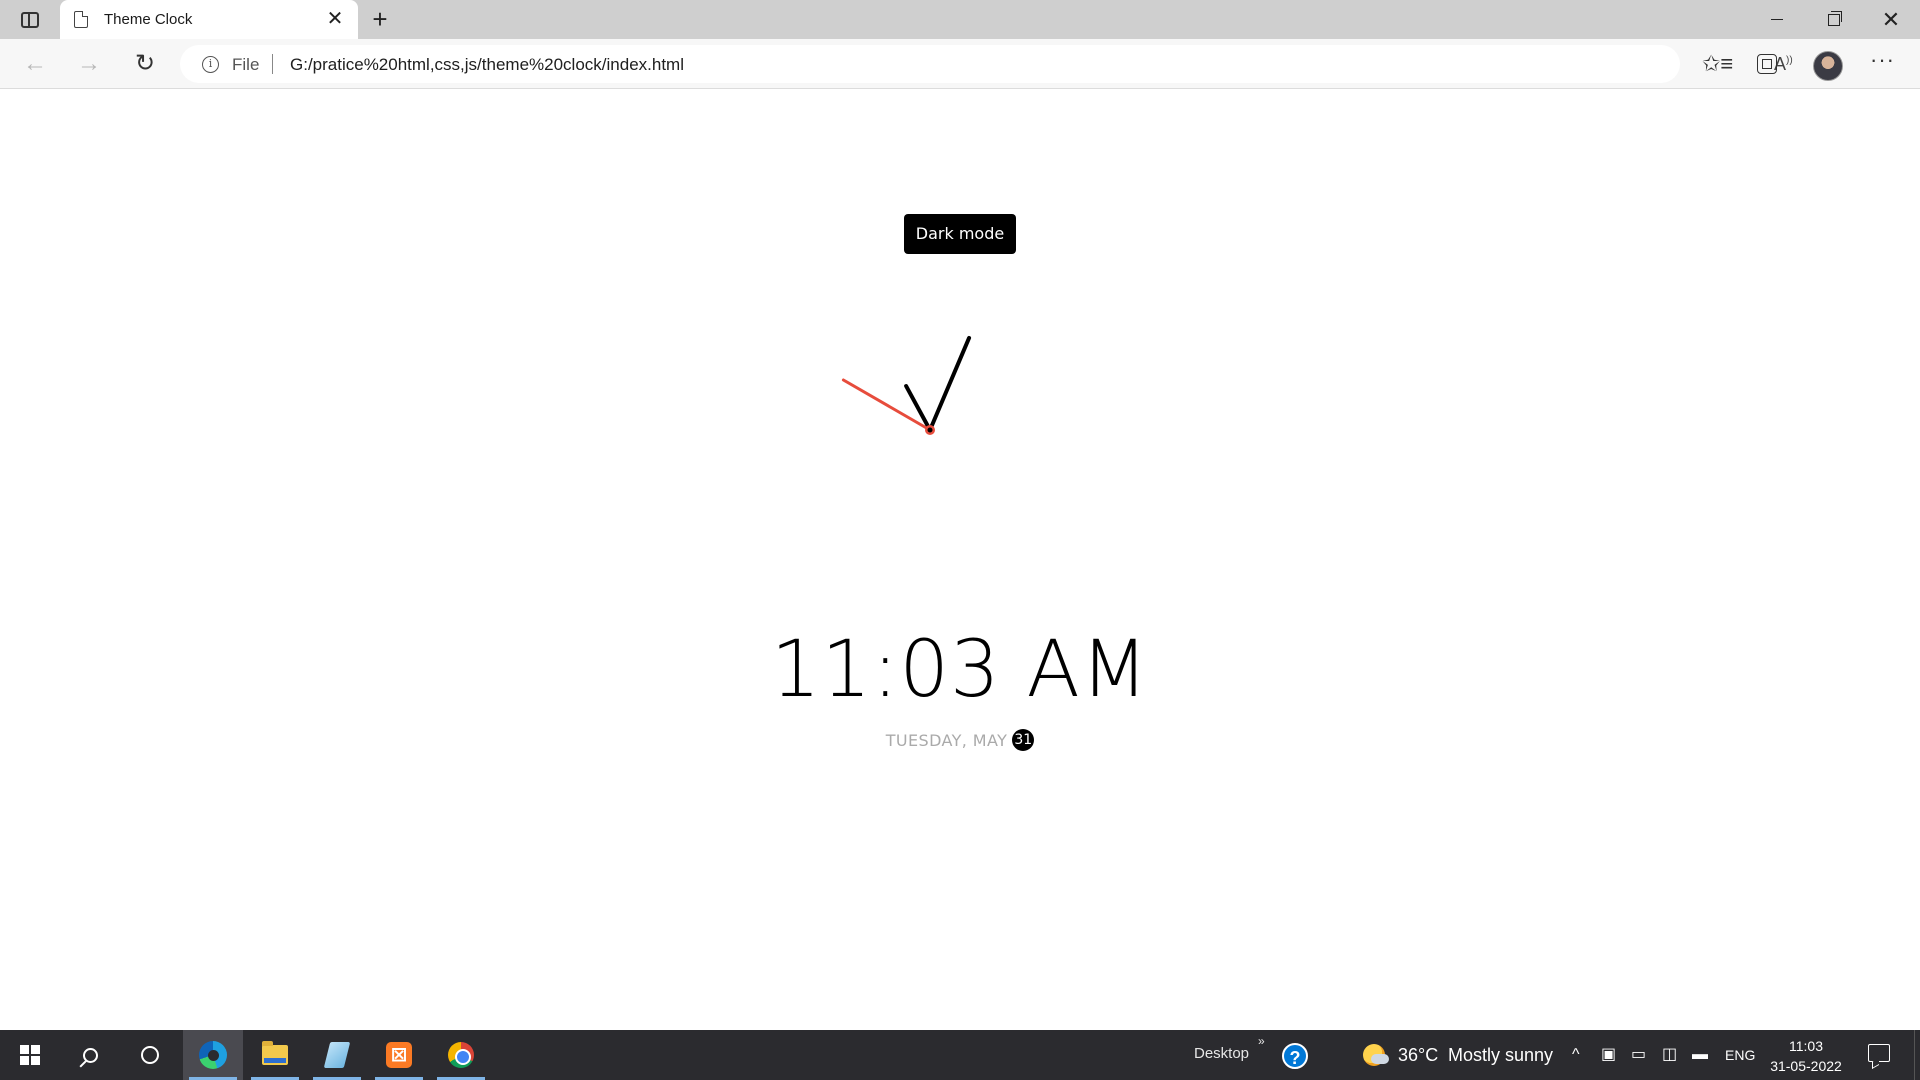 The width and height of the screenshot is (1920, 1080). I want to click on network-icon: ▭, so click(1638, 1055).